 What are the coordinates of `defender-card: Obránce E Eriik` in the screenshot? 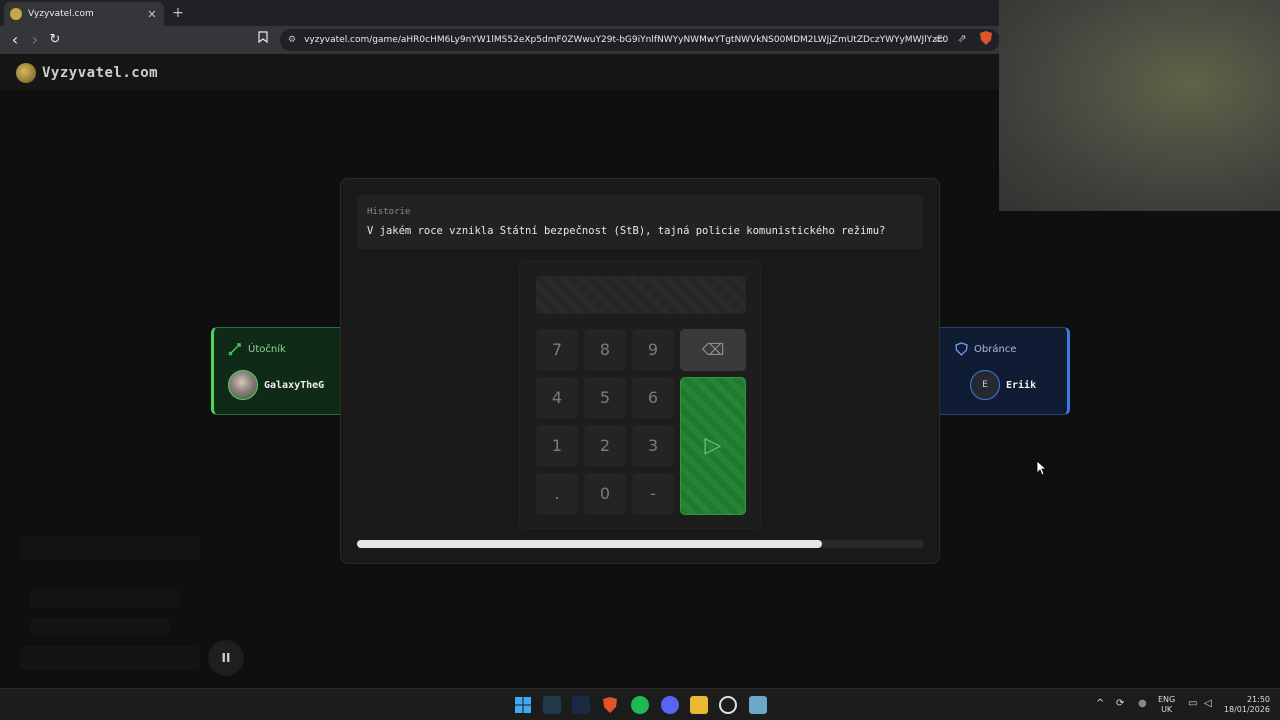 It's located at (1000, 371).